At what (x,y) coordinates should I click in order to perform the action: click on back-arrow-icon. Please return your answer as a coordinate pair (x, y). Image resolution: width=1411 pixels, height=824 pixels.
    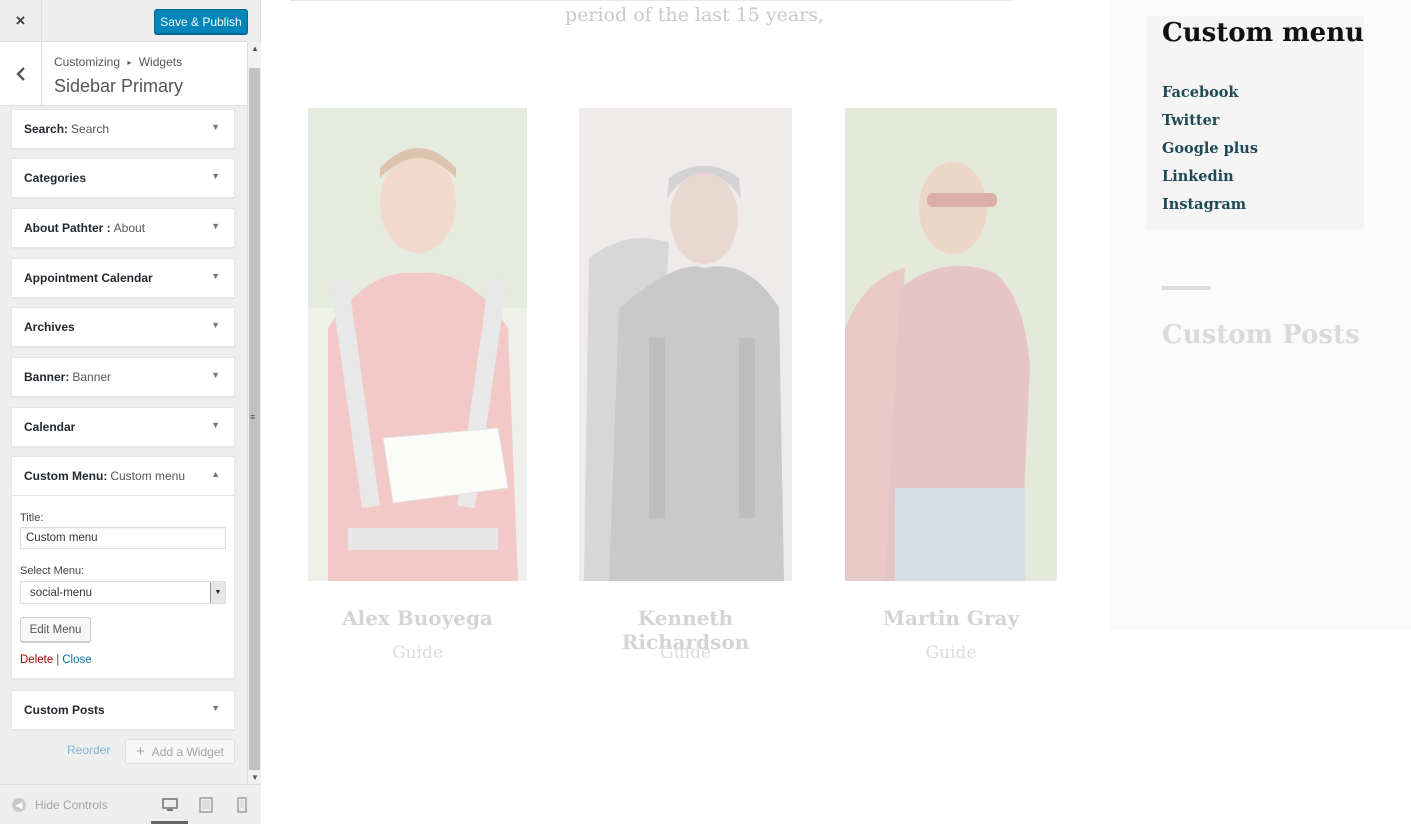
    Looking at the image, I should click on (21, 74).